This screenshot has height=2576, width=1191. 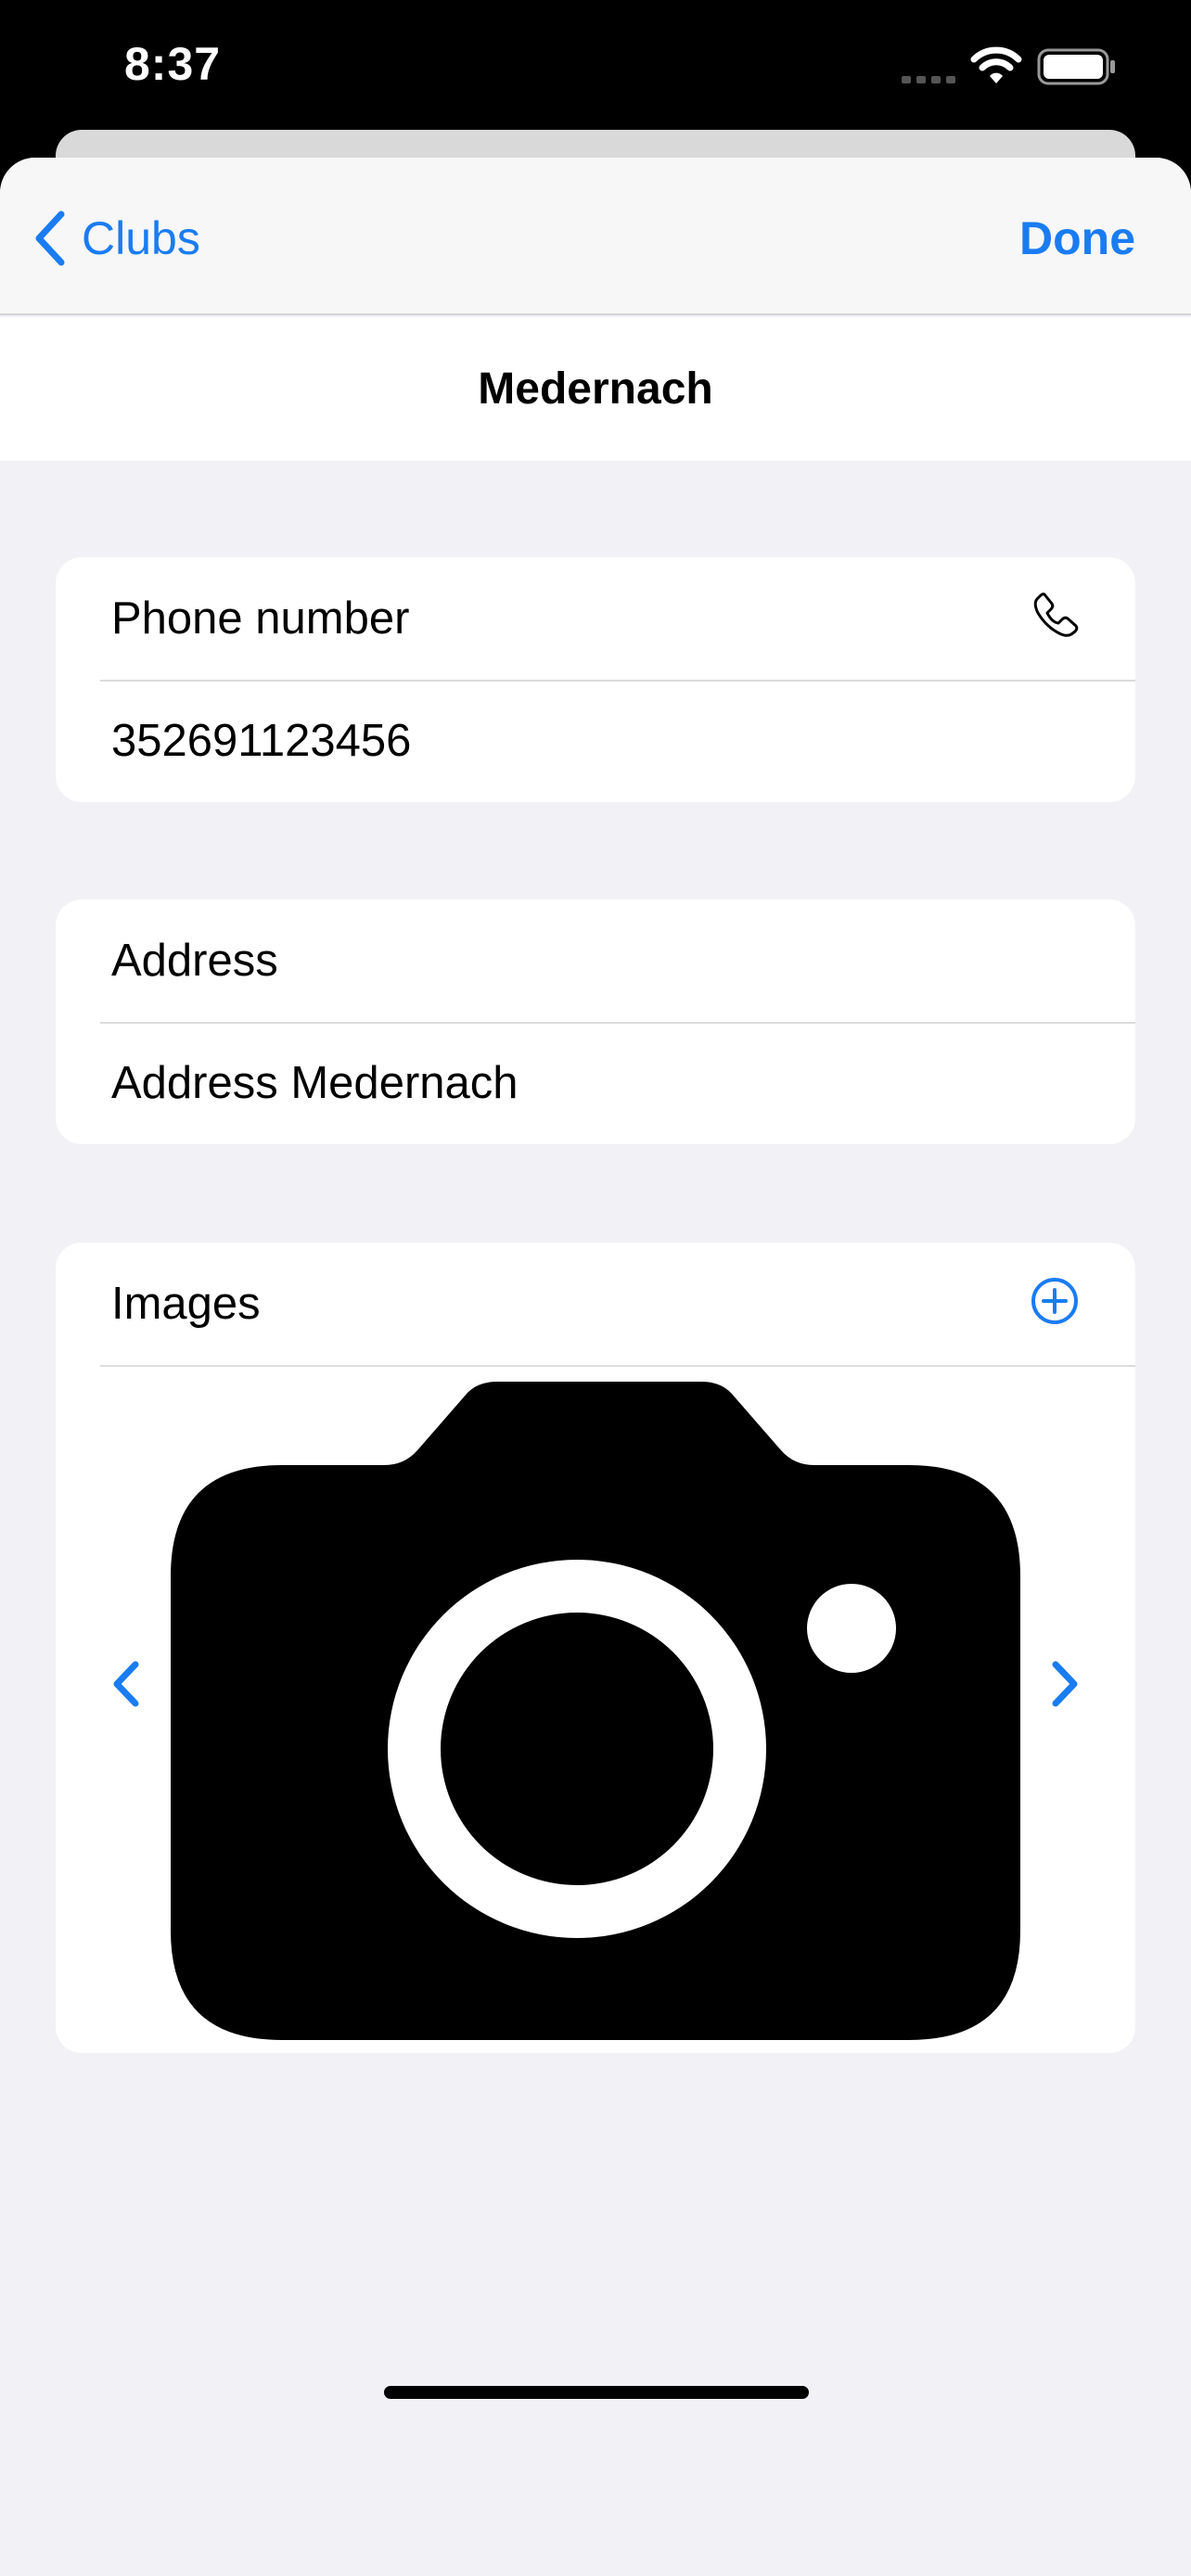 What do you see at coordinates (929, 79) in the screenshot?
I see `cellular-signal-icon` at bounding box center [929, 79].